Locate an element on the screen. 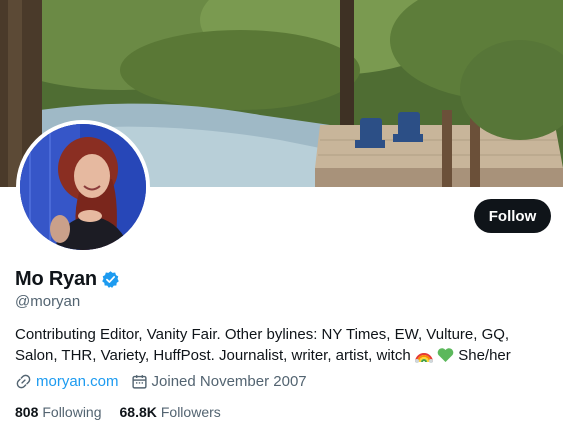 Image resolution: width=563 pixels, height=438 pixels. followers-label: Followers is located at coordinates (190, 412).